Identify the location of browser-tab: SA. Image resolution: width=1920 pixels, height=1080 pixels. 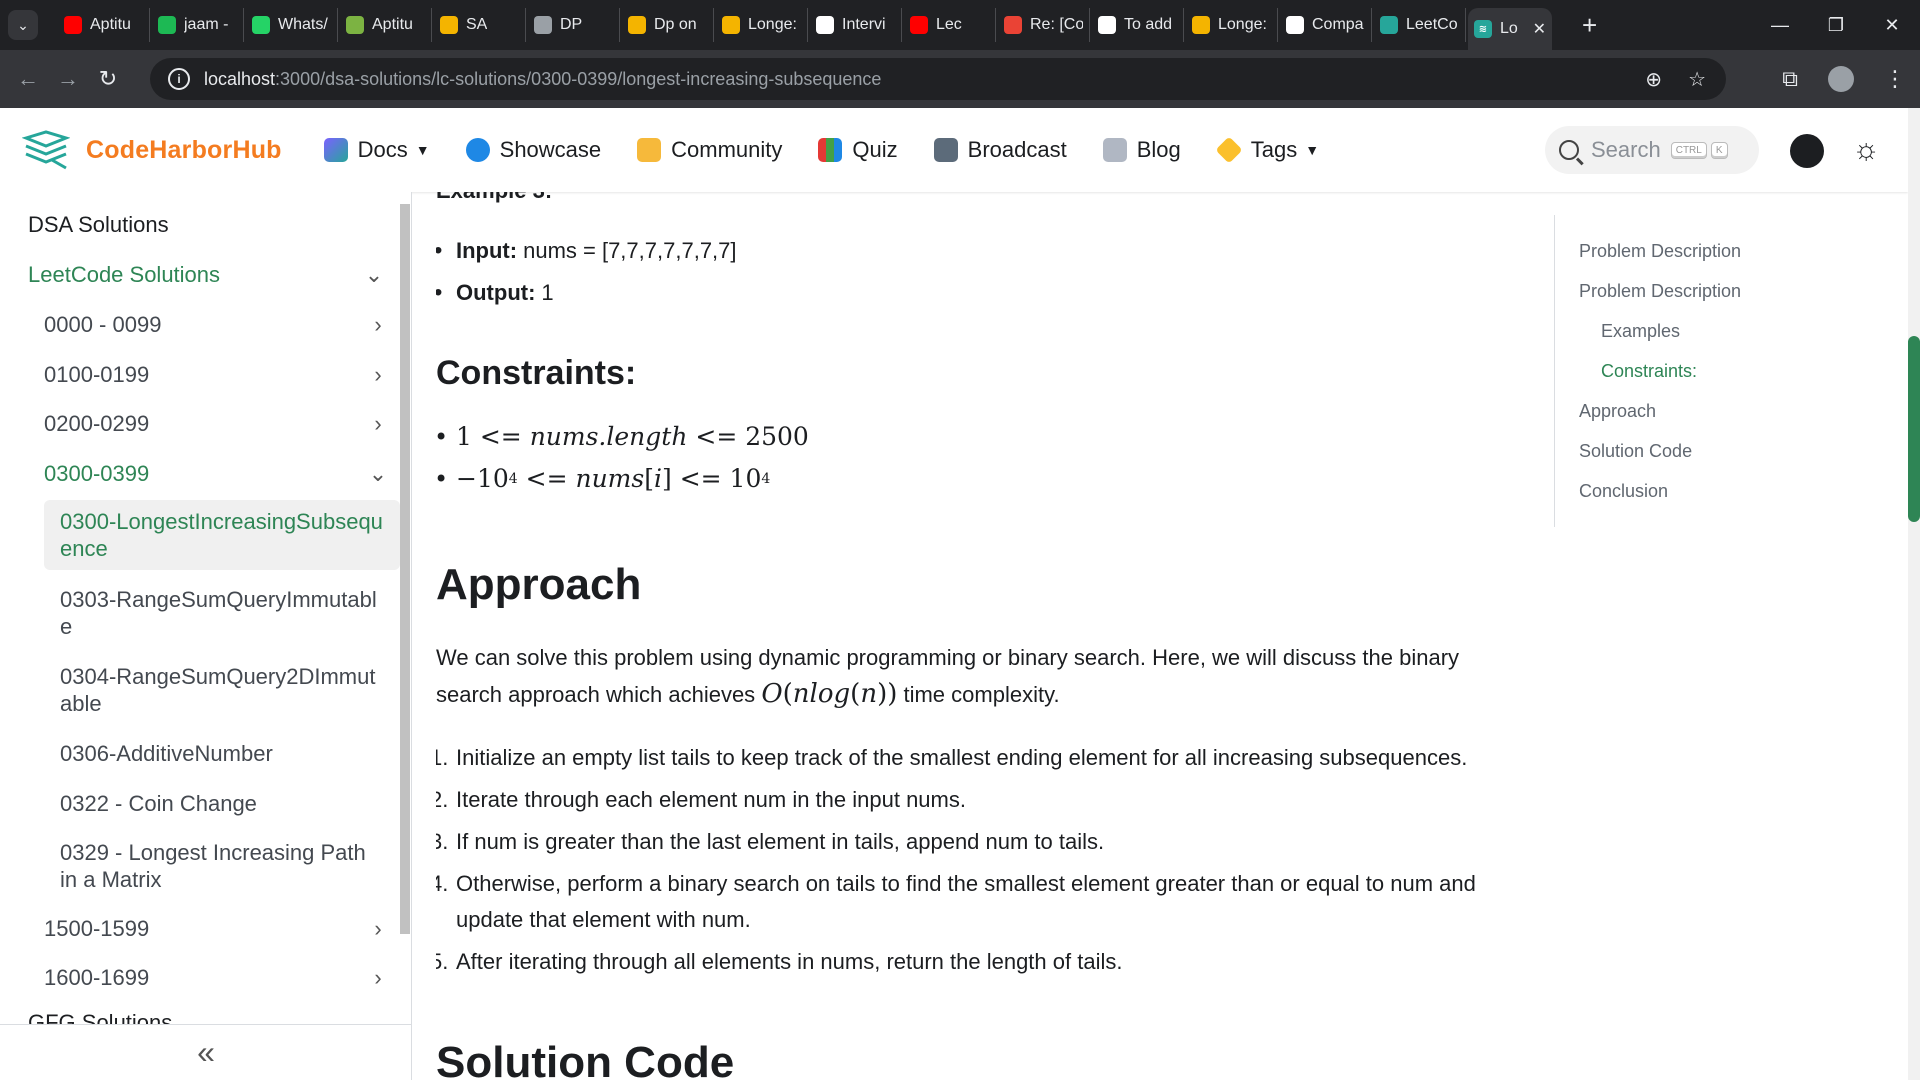
(480, 25).